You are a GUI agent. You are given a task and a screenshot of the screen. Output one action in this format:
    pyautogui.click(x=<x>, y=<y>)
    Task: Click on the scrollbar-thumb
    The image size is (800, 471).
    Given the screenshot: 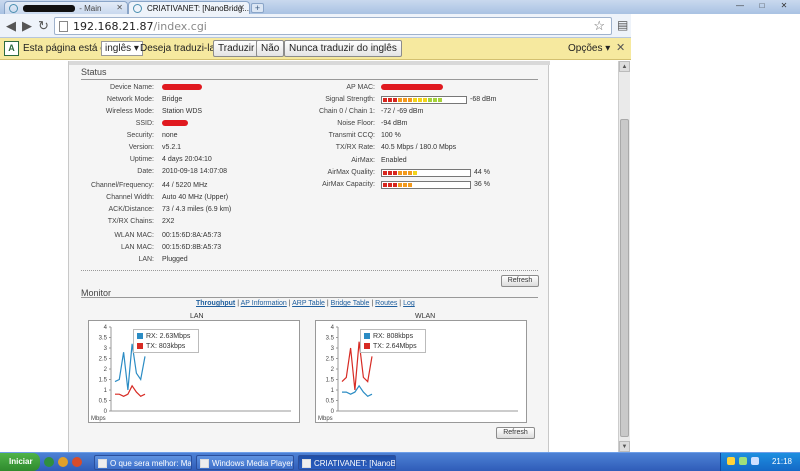 What is the action you would take?
    pyautogui.click(x=624, y=278)
    